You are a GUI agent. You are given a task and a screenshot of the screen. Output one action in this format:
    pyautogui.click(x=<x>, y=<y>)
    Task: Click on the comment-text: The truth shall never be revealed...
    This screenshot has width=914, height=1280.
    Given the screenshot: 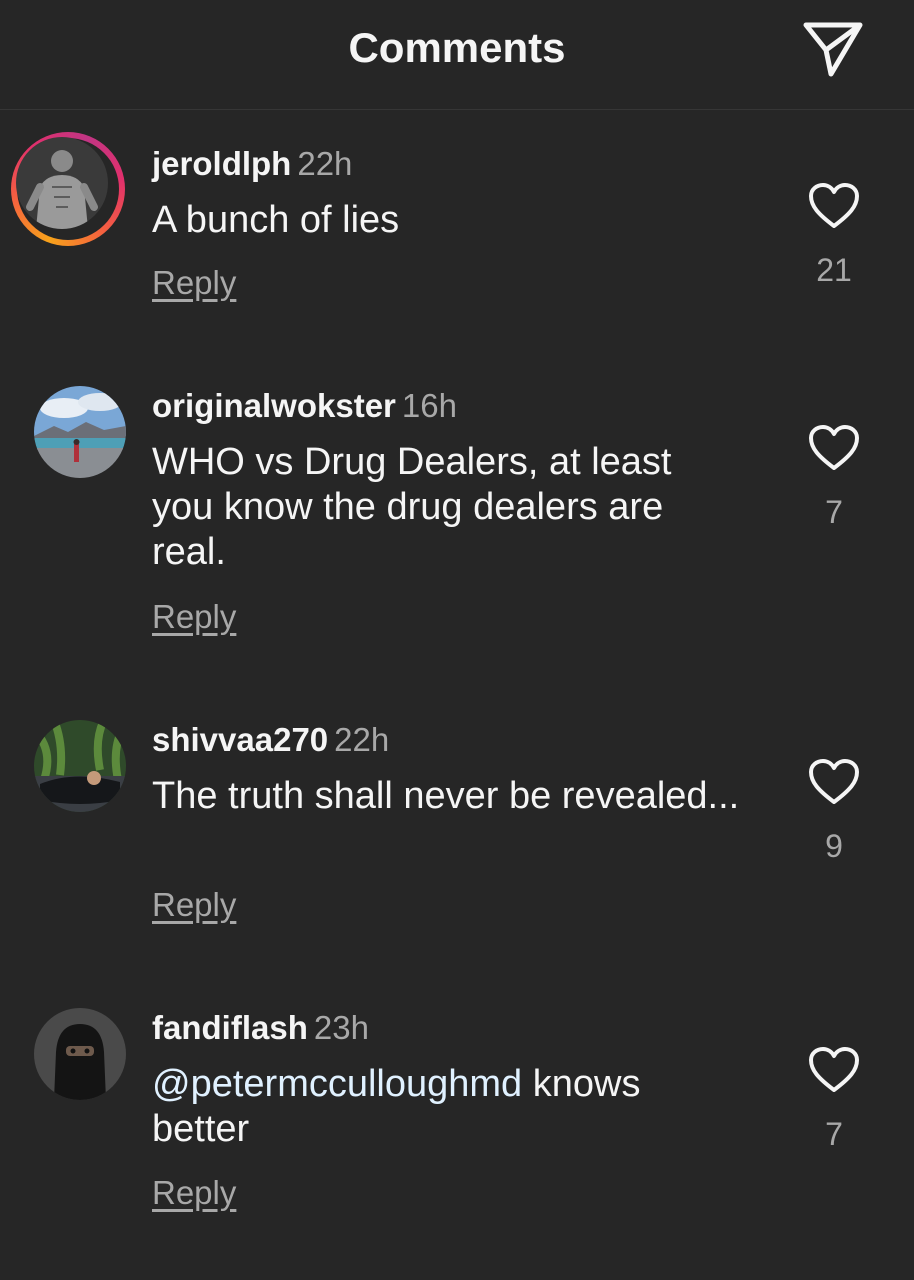 What is the action you would take?
    pyautogui.click(x=446, y=796)
    